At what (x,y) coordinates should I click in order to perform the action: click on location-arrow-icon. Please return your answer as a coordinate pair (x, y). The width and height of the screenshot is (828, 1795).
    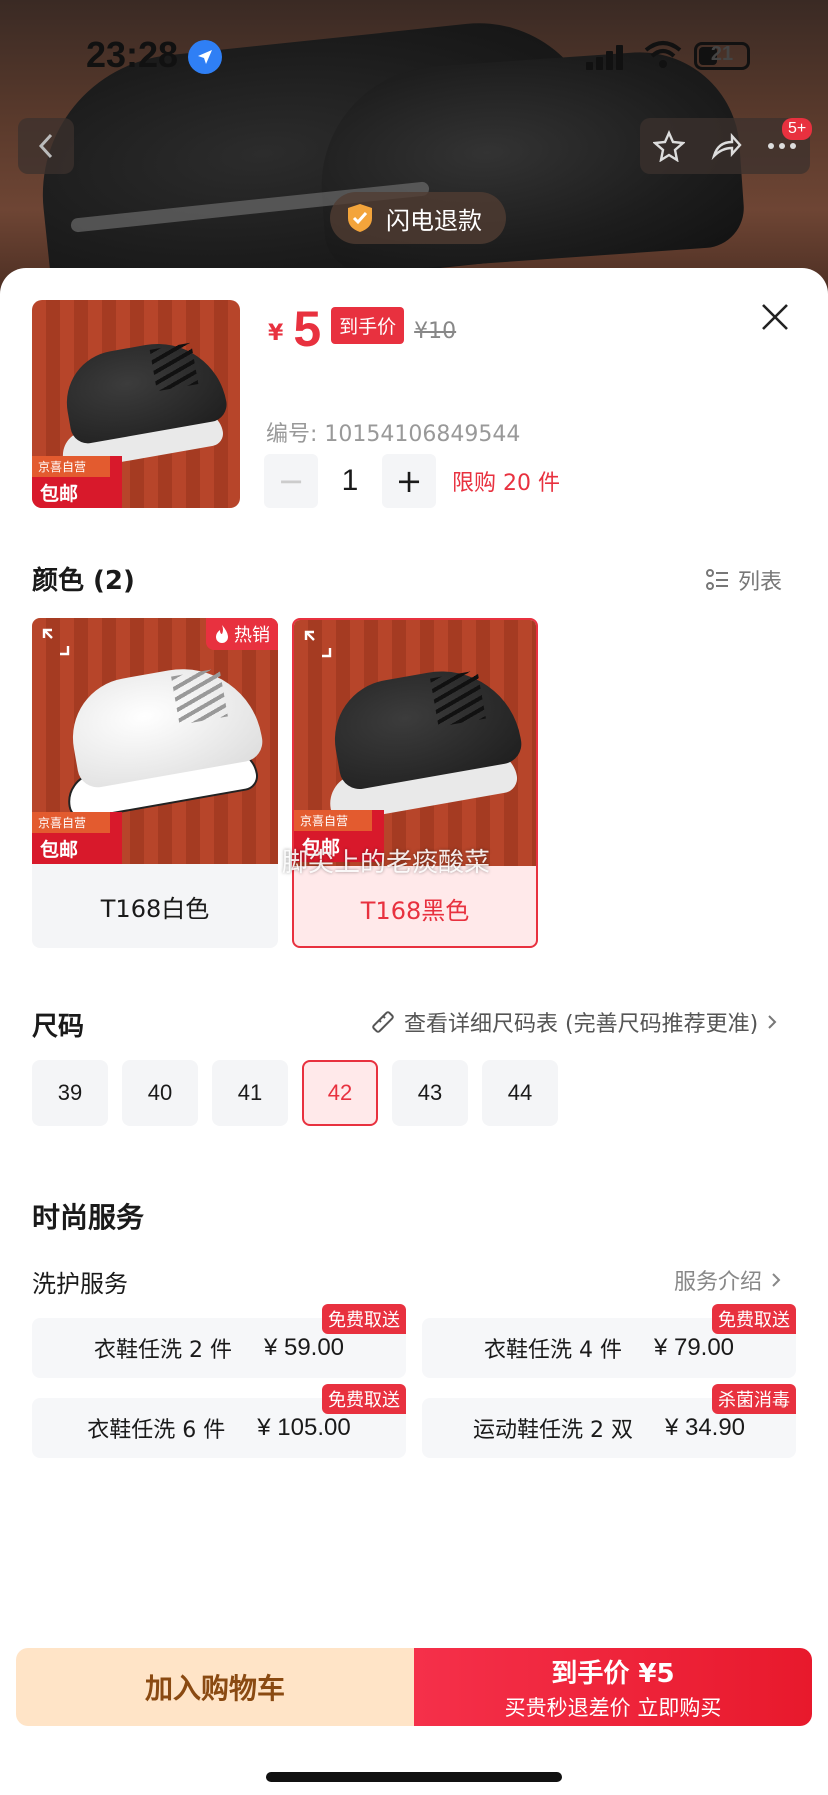
    Looking at the image, I should click on (205, 57).